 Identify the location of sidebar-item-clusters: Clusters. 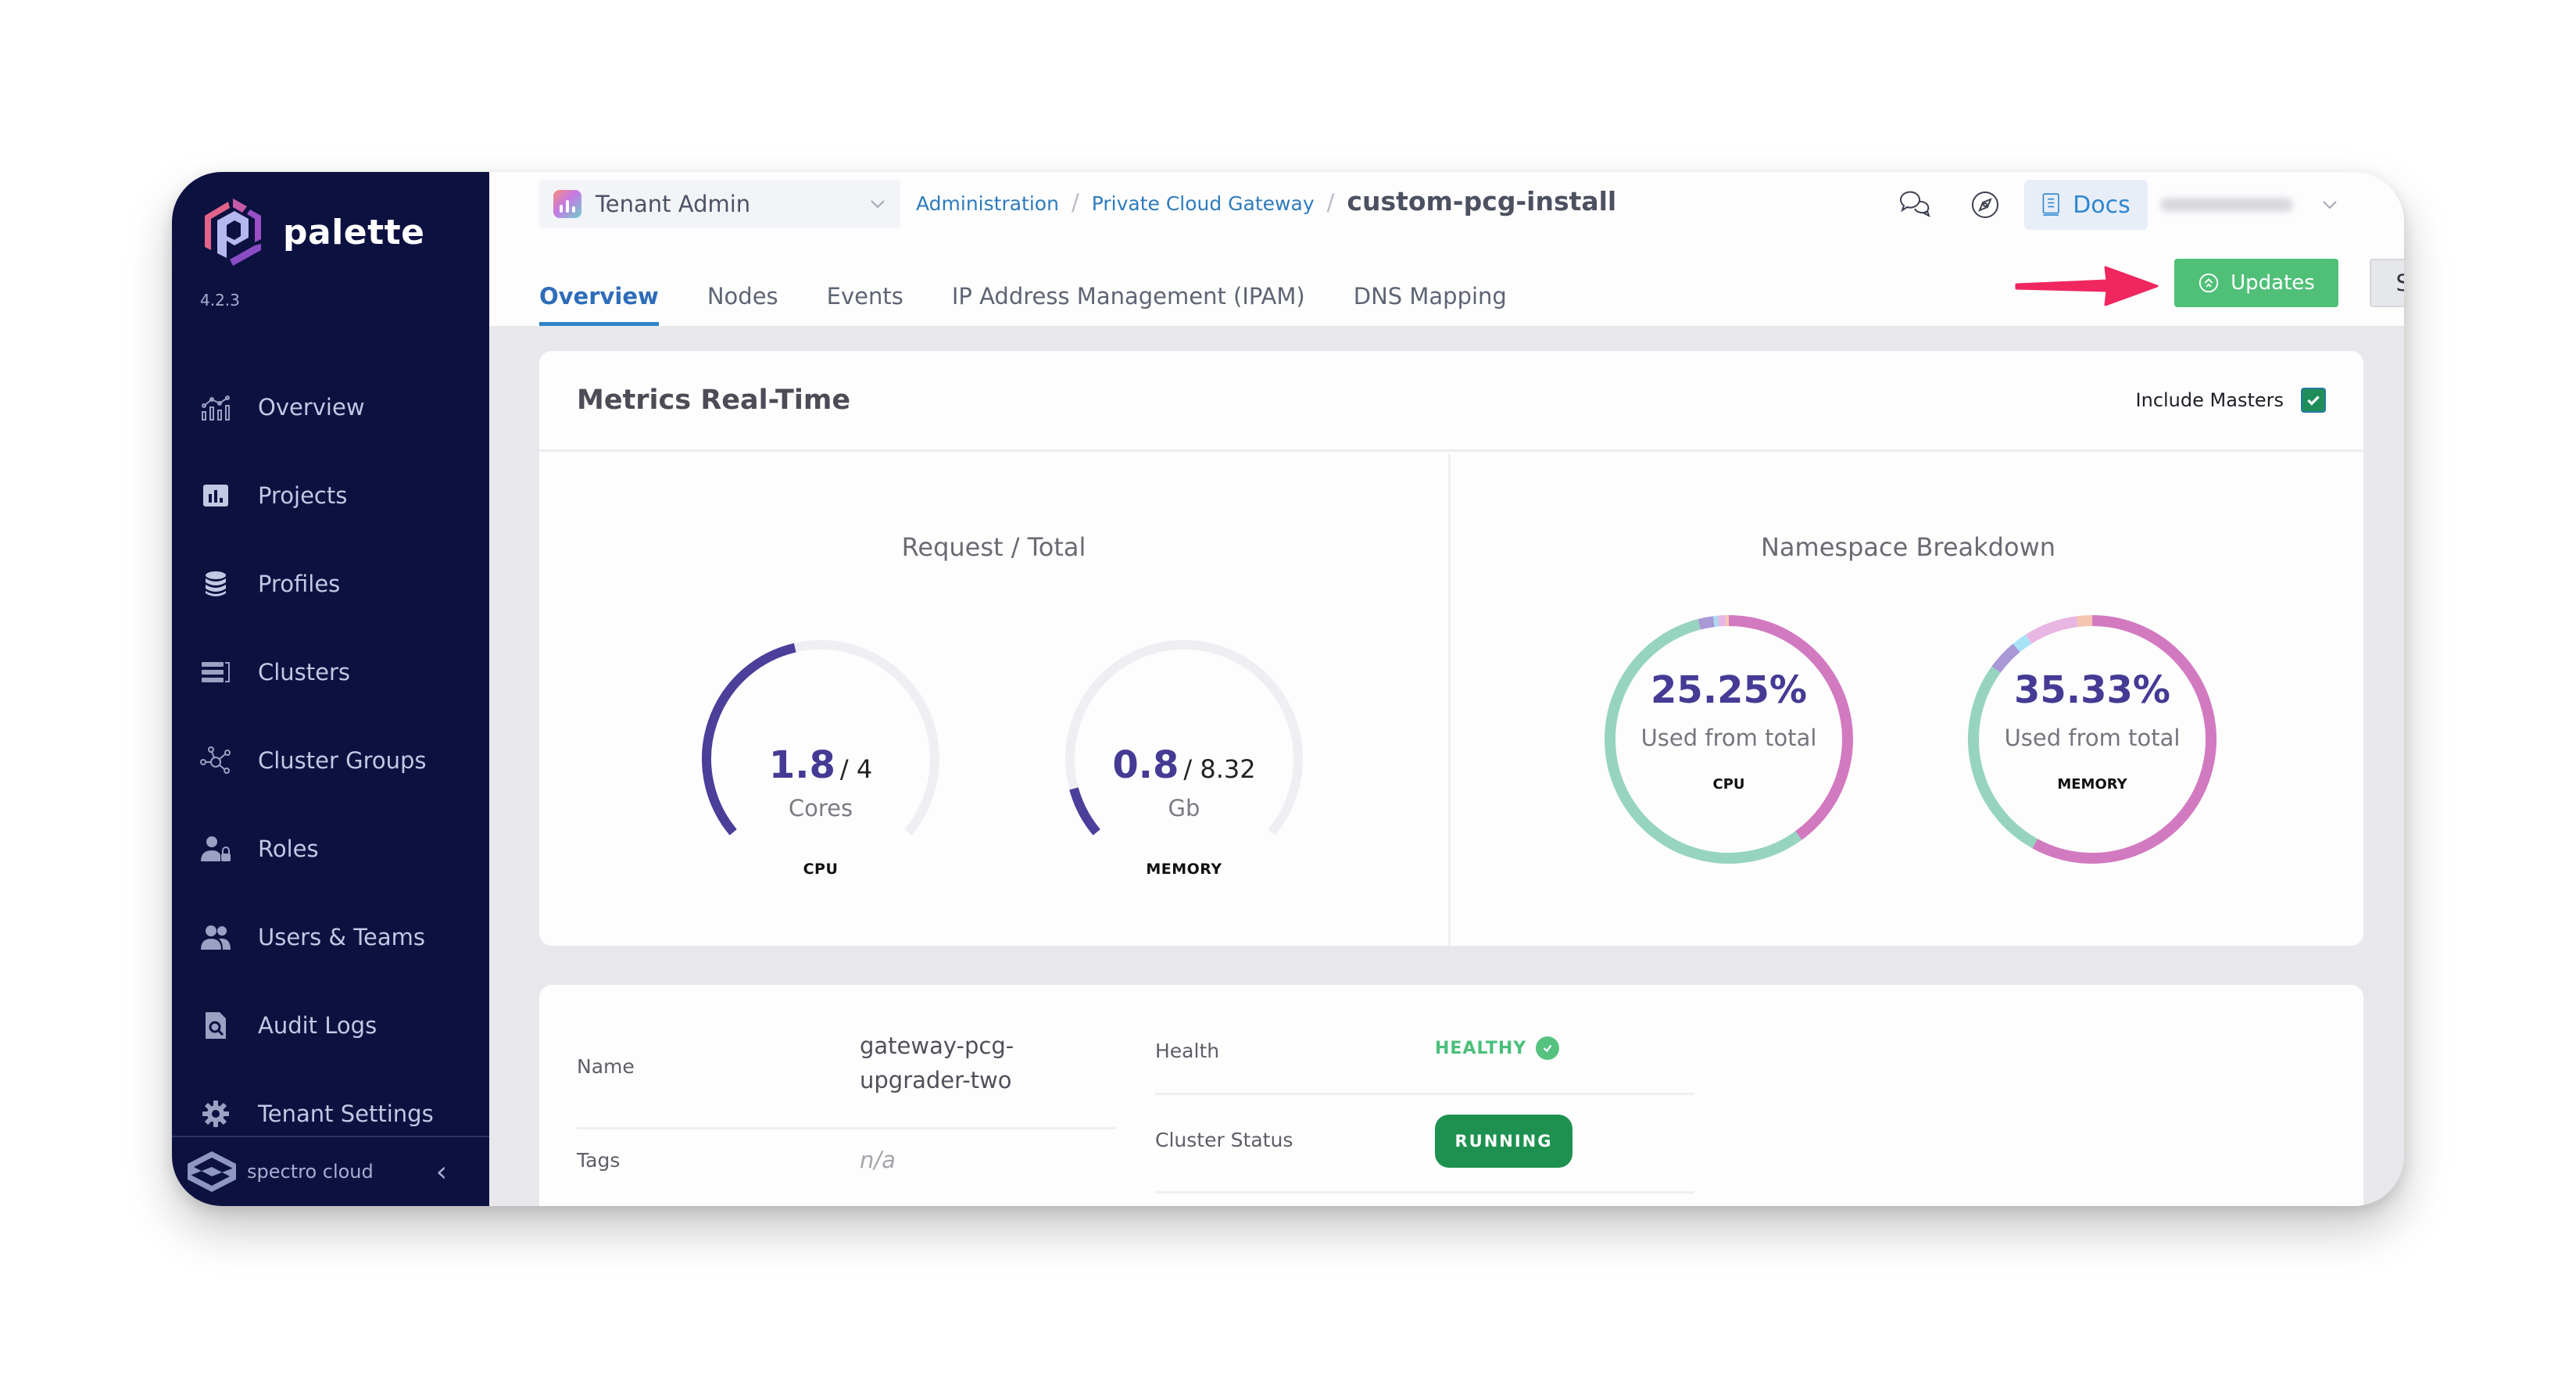
(330, 672).